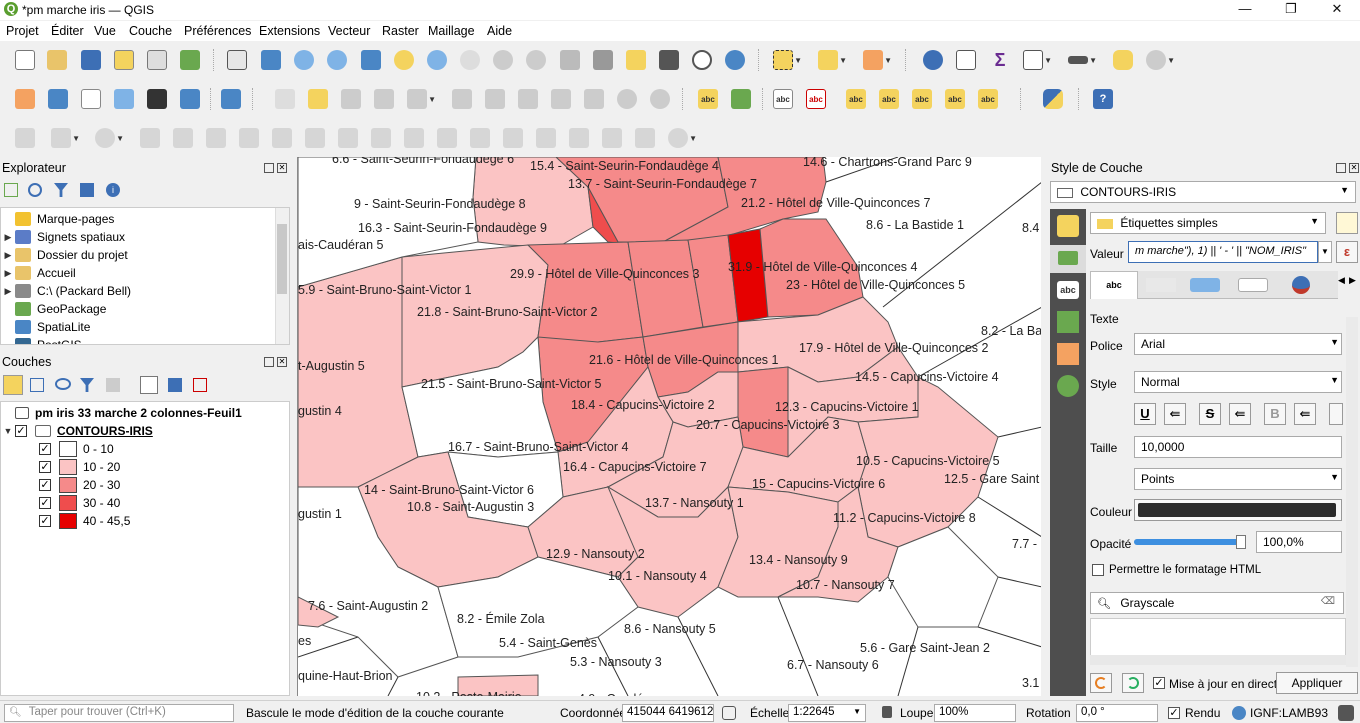 The image size is (1360, 723). Describe the element at coordinates (79, 467) in the screenshot. I see `legend-item: ✓ 10 - 20` at that location.